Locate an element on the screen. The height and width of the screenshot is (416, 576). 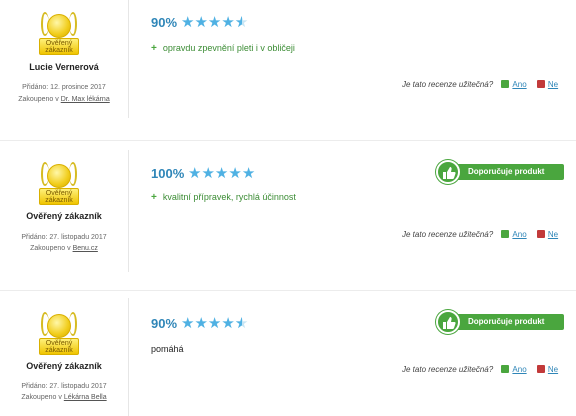
review-purchase-info: Zakoupeno v Lékárna Bella is located at coordinates (64, 397).